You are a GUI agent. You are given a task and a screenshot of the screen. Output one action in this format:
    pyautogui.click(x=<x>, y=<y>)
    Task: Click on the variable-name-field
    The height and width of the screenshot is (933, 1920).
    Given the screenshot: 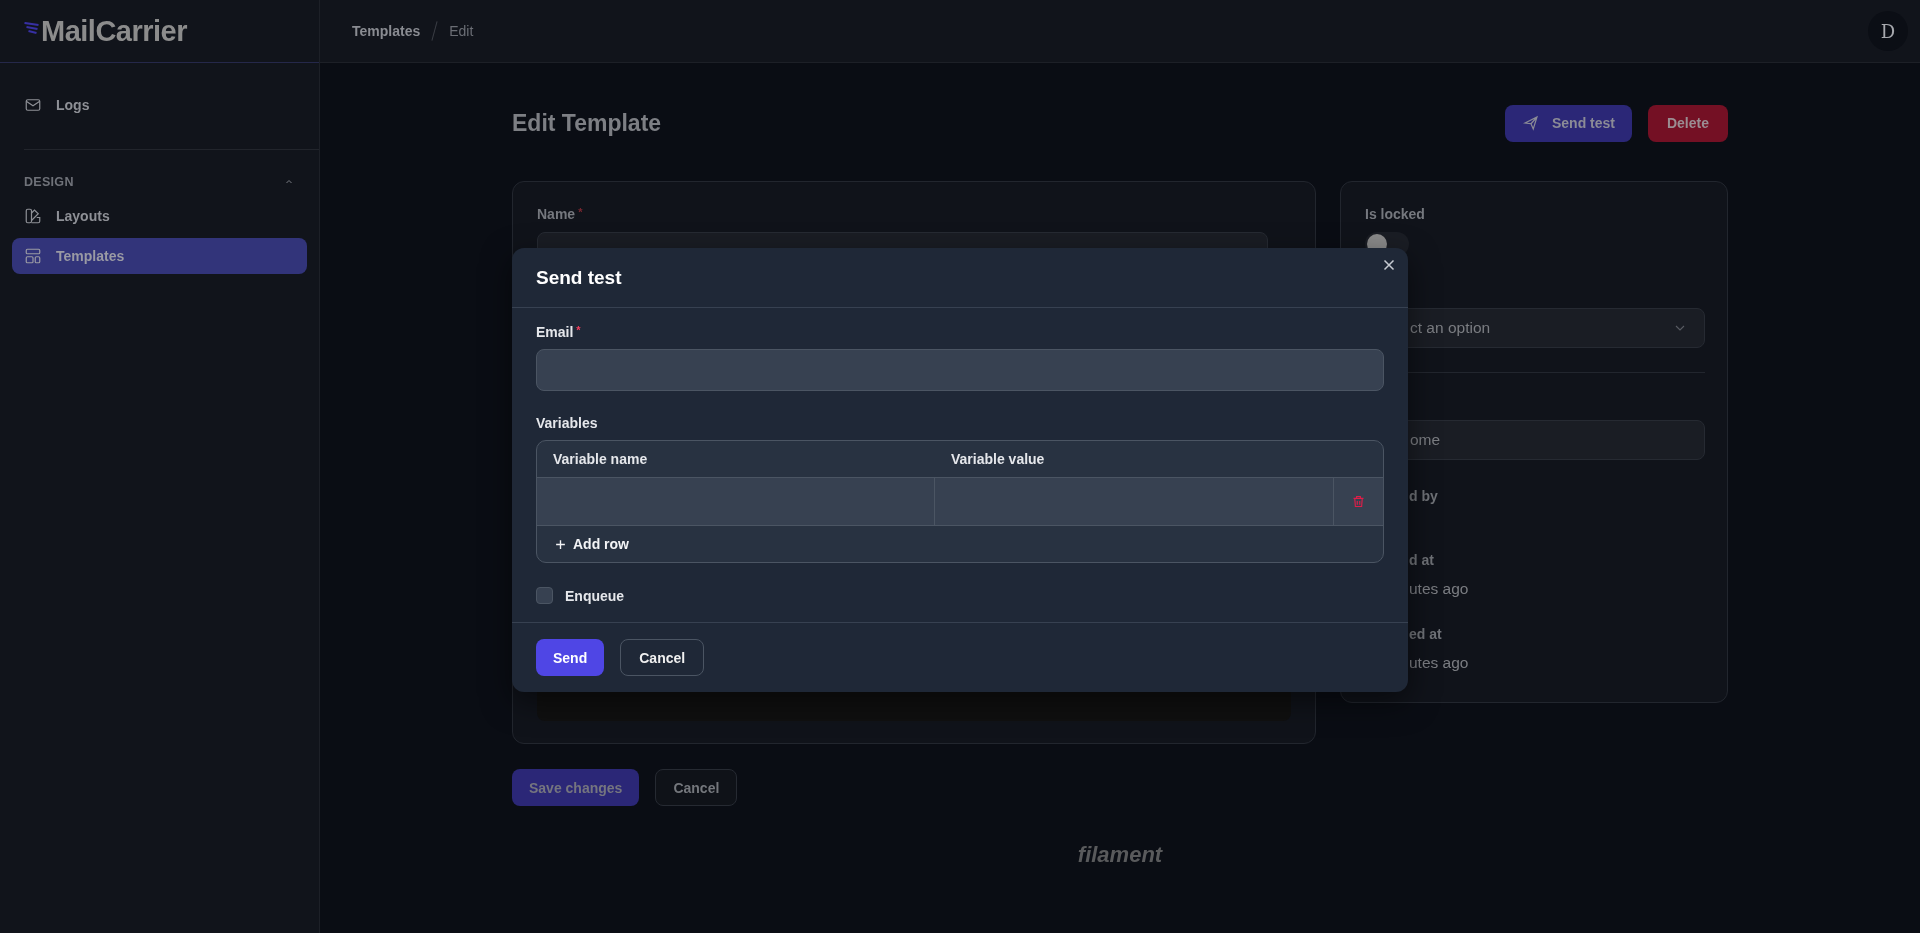 What is the action you would take?
    pyautogui.click(x=736, y=501)
    